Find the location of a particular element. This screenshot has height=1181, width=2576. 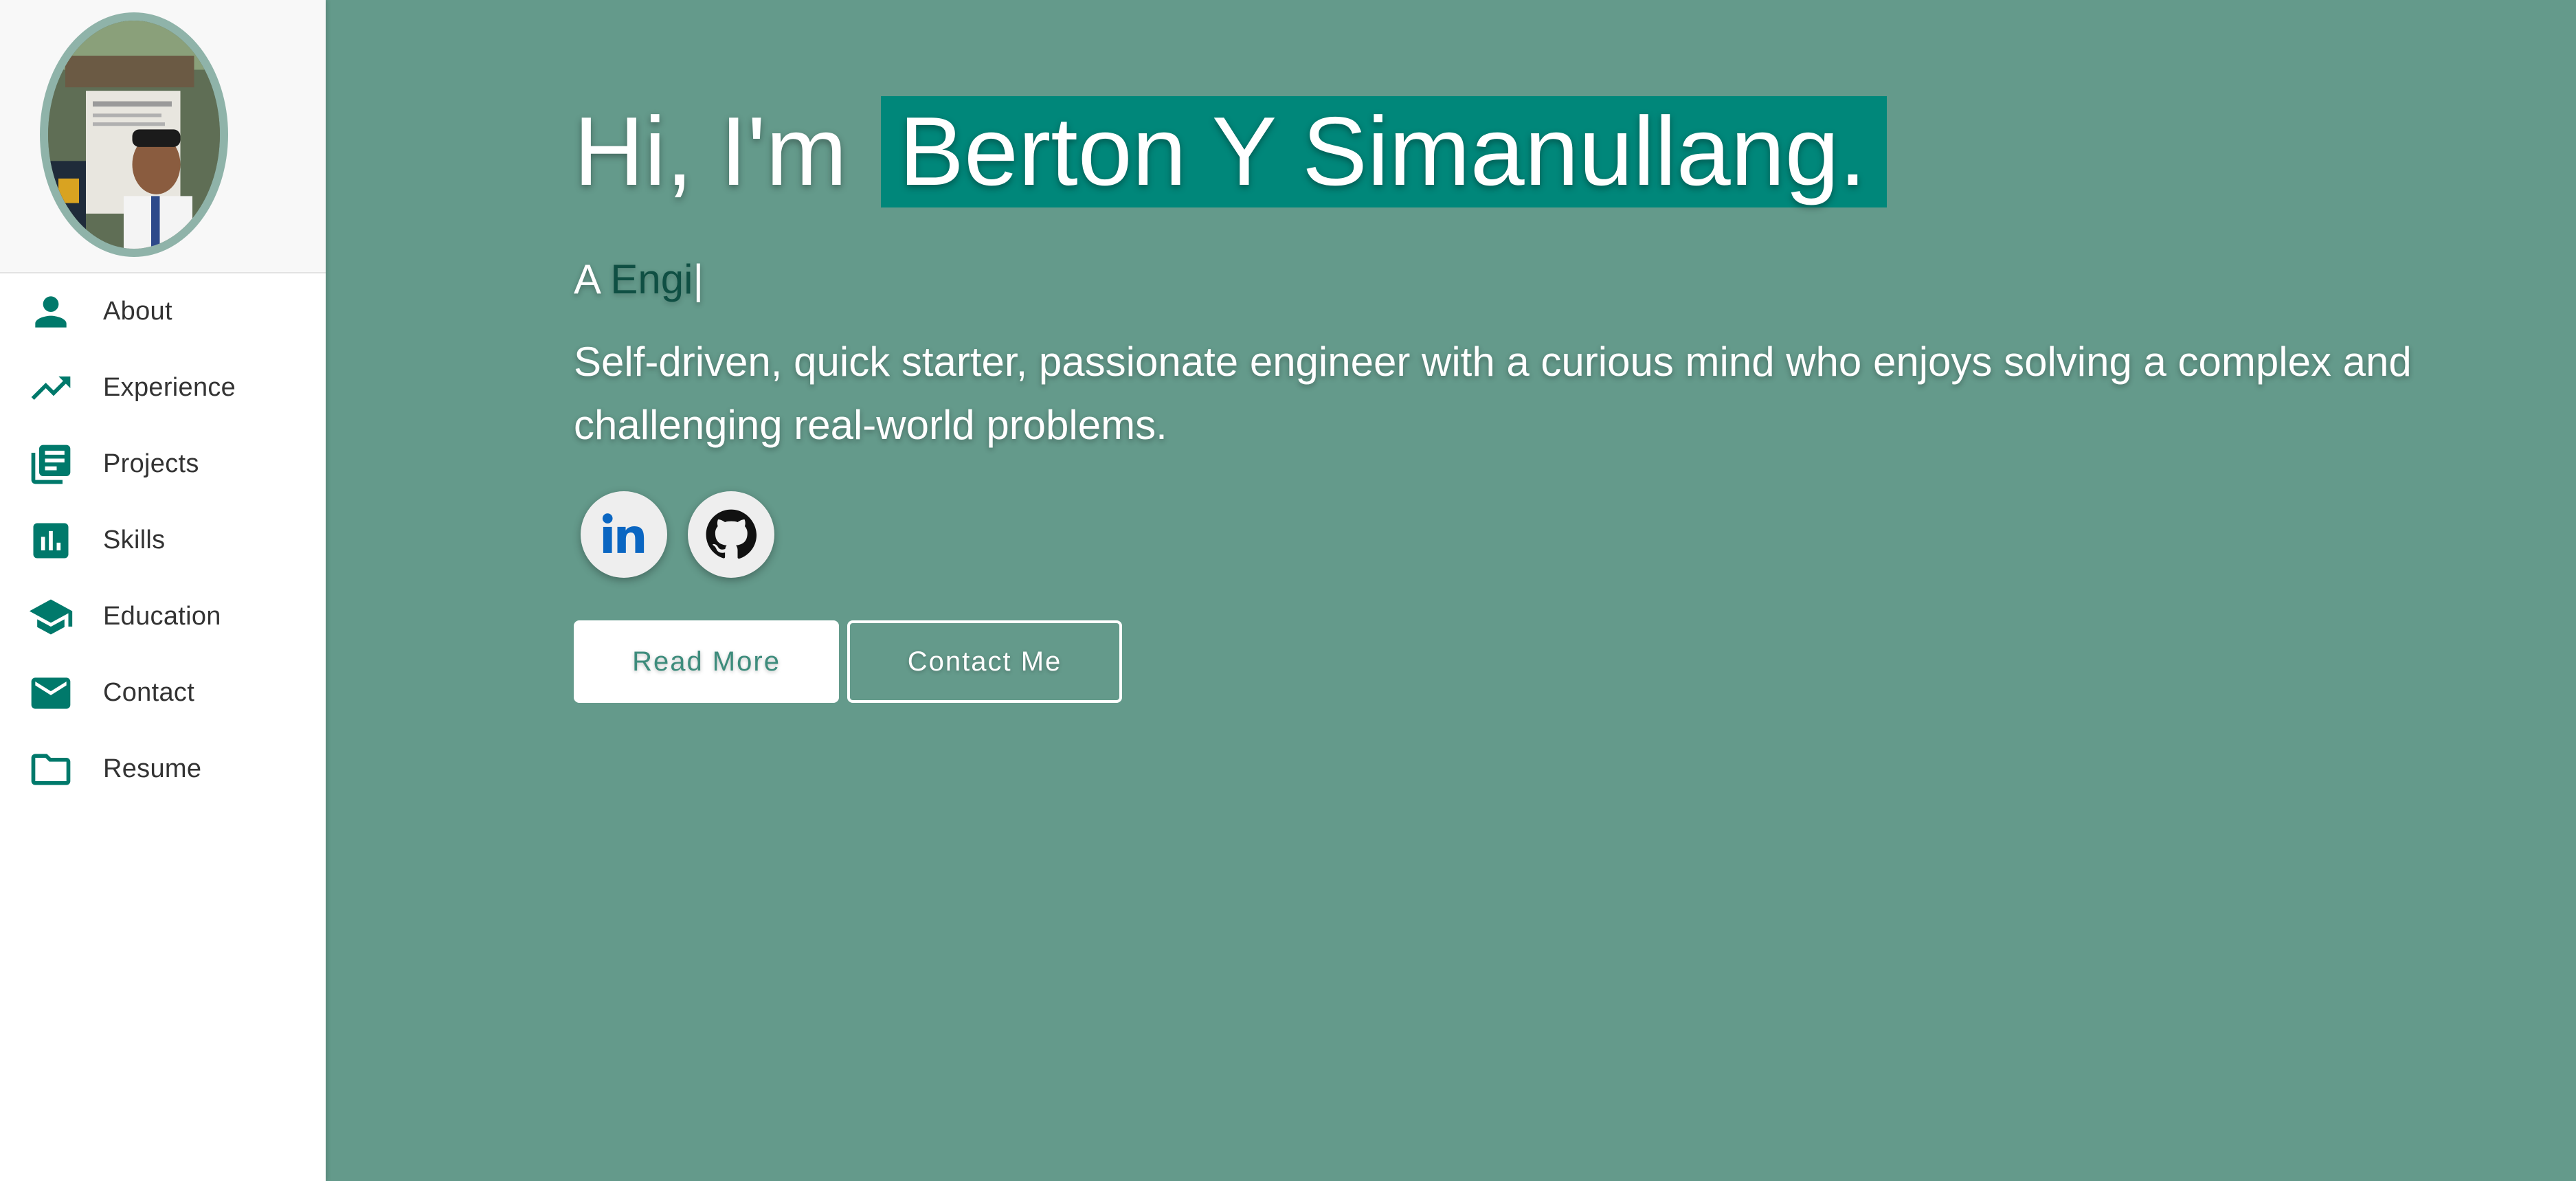

avatar is located at coordinates (134, 134).